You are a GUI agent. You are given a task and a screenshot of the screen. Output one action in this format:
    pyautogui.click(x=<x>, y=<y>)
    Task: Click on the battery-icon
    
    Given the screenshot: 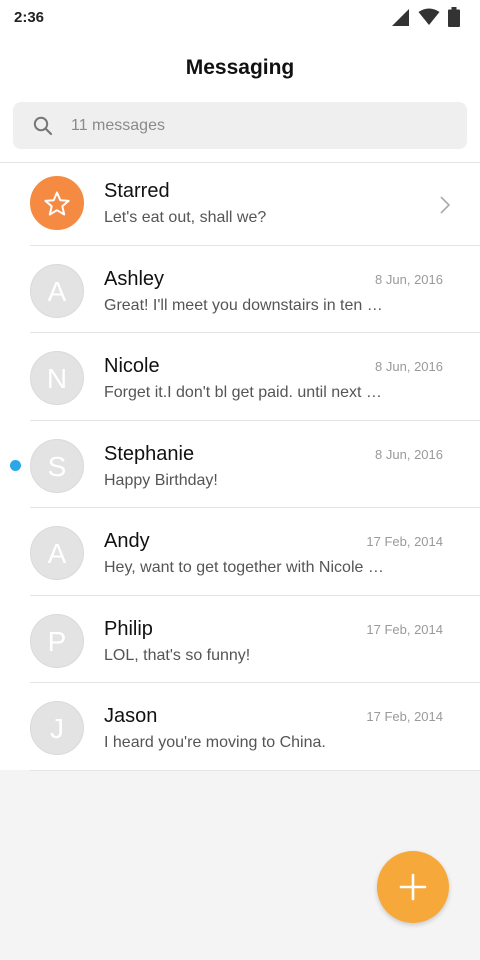 What is the action you would take?
    pyautogui.click(x=454, y=17)
    